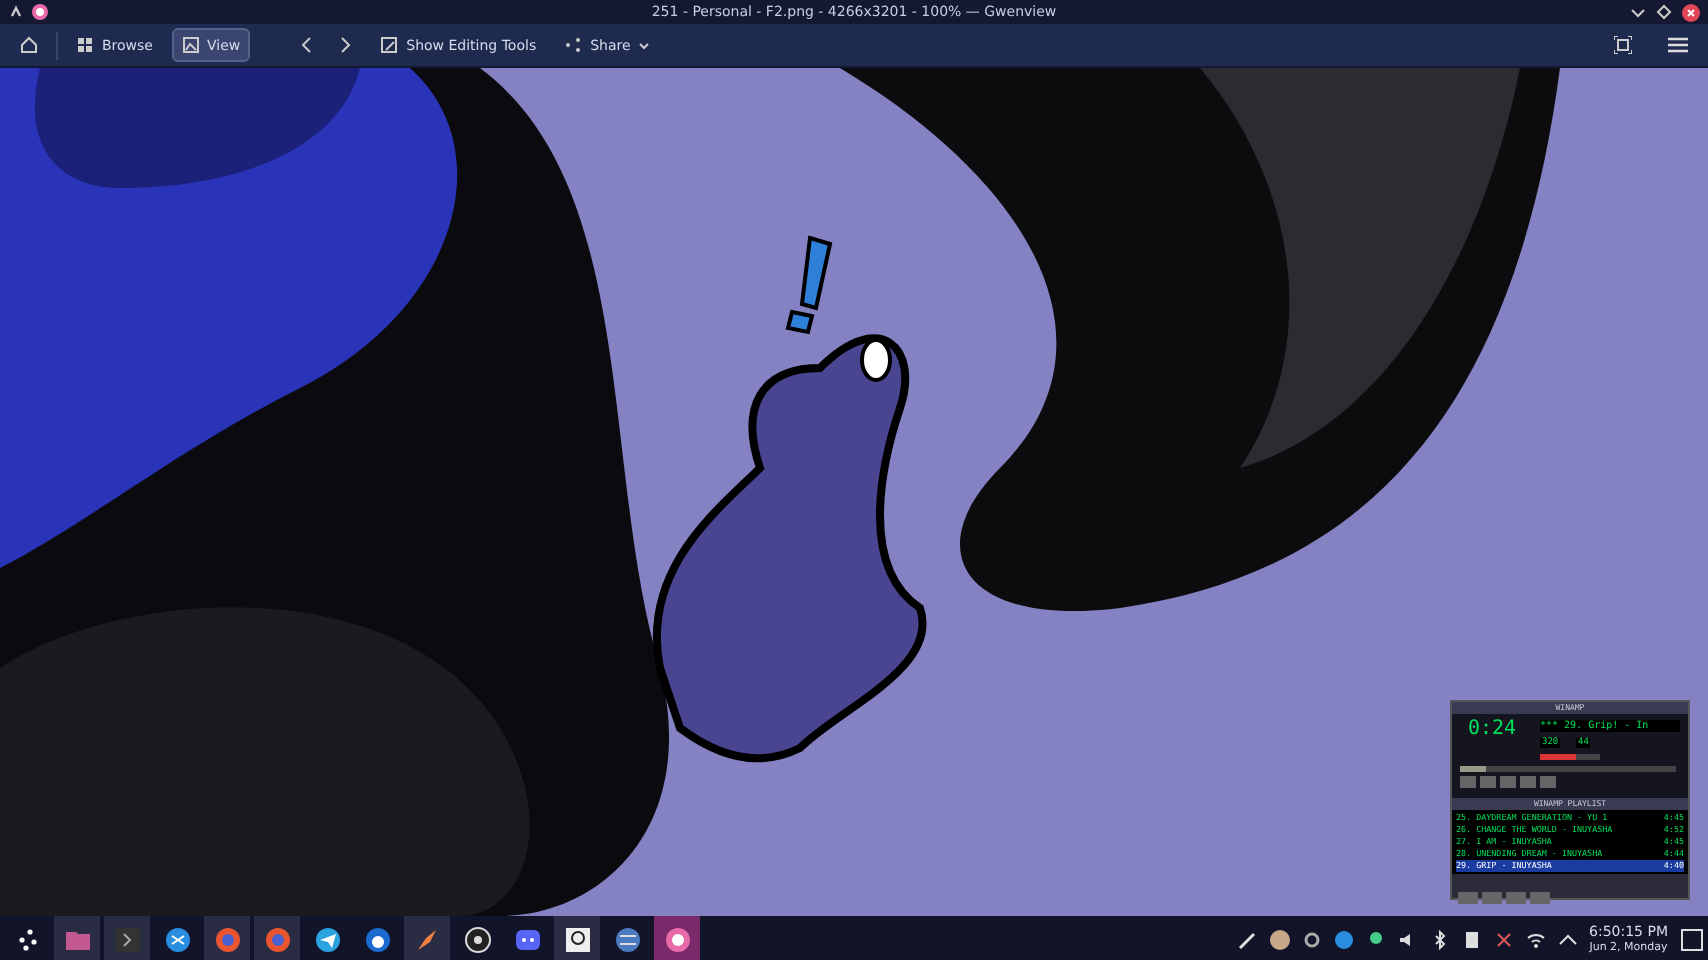  What do you see at coordinates (346, 45) in the screenshot?
I see `chevron-right-icon` at bounding box center [346, 45].